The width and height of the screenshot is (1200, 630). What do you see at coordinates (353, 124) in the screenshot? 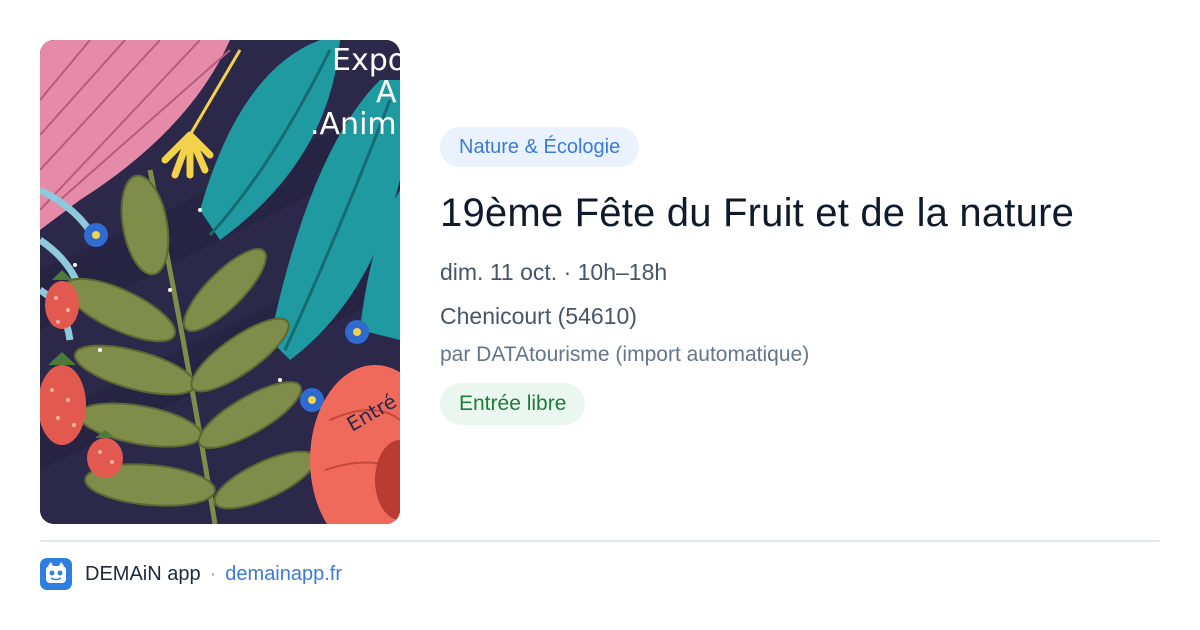
I see `poster-text-line-3: .Anim` at bounding box center [353, 124].